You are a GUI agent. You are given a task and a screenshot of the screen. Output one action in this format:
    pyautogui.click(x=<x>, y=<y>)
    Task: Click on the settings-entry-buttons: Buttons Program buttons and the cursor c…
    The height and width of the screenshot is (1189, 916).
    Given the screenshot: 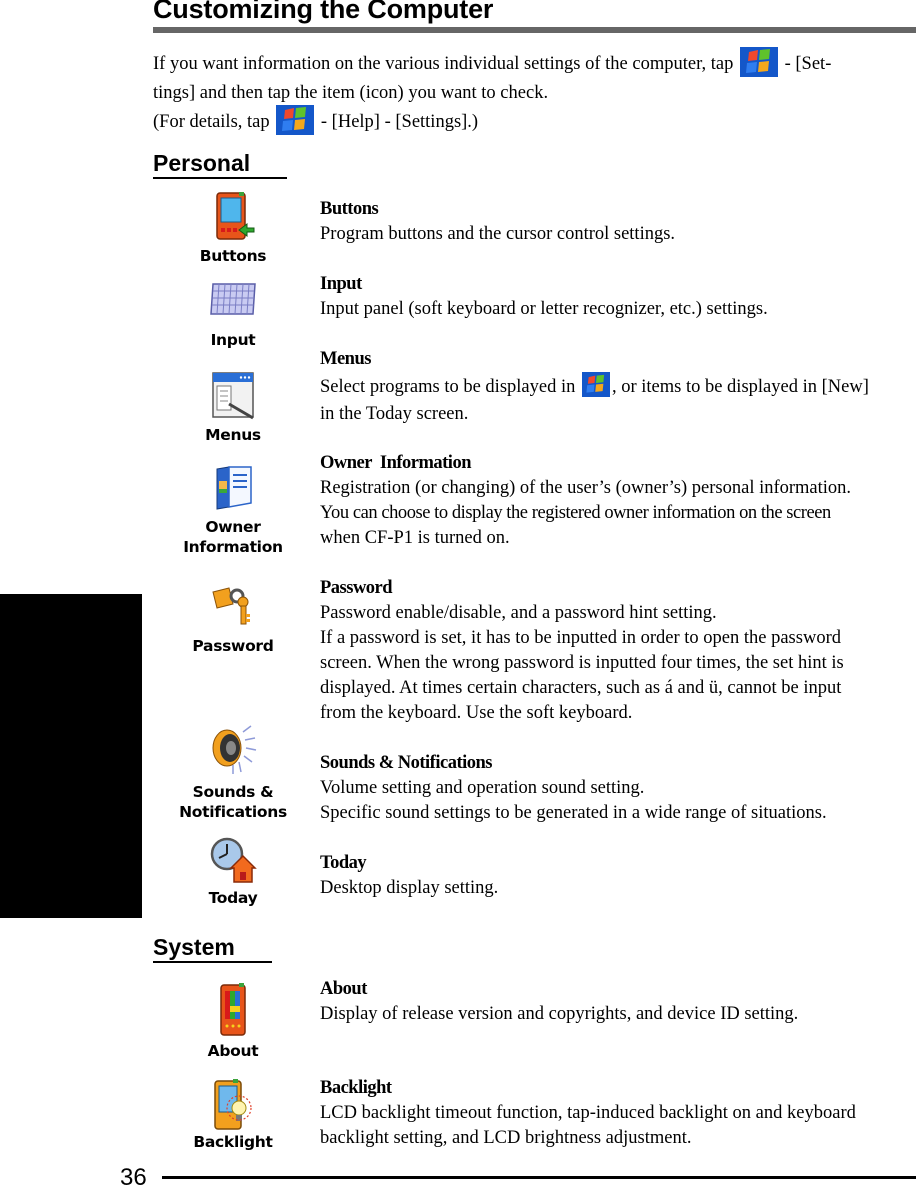 What is the action you would take?
    pyautogui.click(x=618, y=222)
    